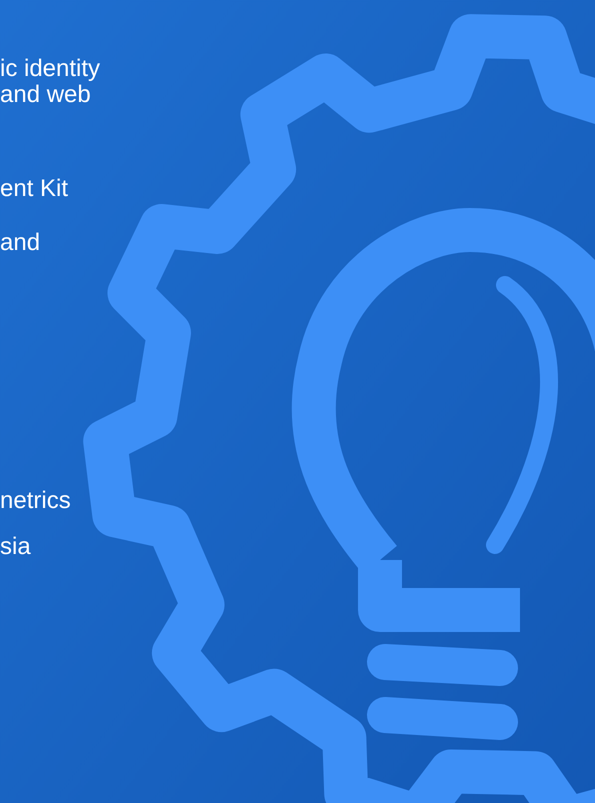 This screenshot has width=595, height=803. Describe the element at coordinates (15, 547) in the screenshot. I see `text-line: sia` at that location.